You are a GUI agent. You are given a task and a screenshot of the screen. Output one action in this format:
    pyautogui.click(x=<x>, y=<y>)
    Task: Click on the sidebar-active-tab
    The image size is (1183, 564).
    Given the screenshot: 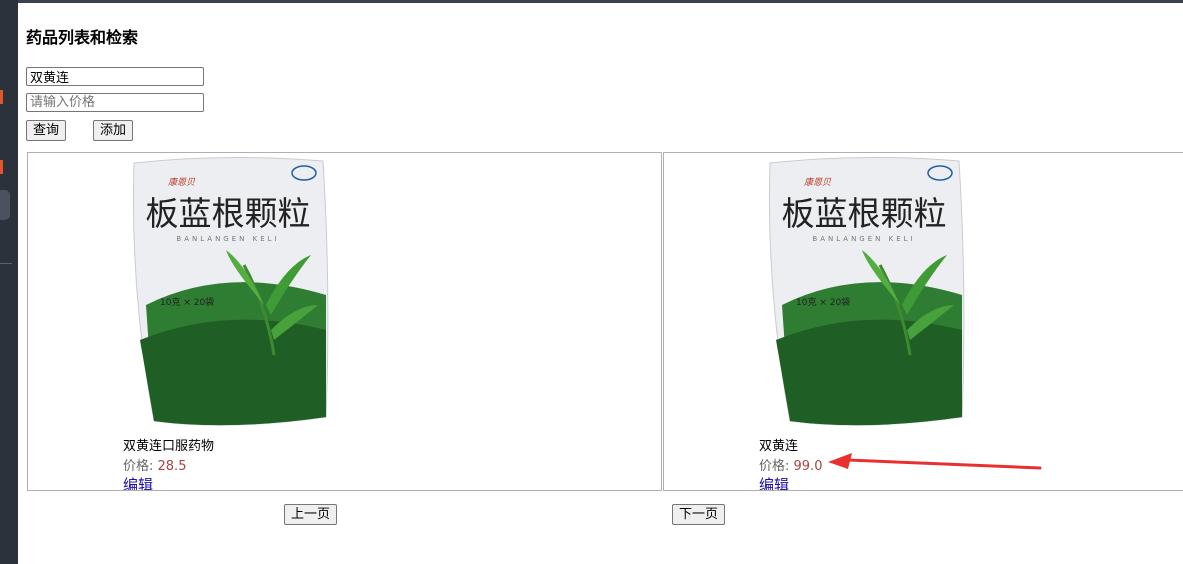 What is the action you would take?
    pyautogui.click(x=5, y=205)
    